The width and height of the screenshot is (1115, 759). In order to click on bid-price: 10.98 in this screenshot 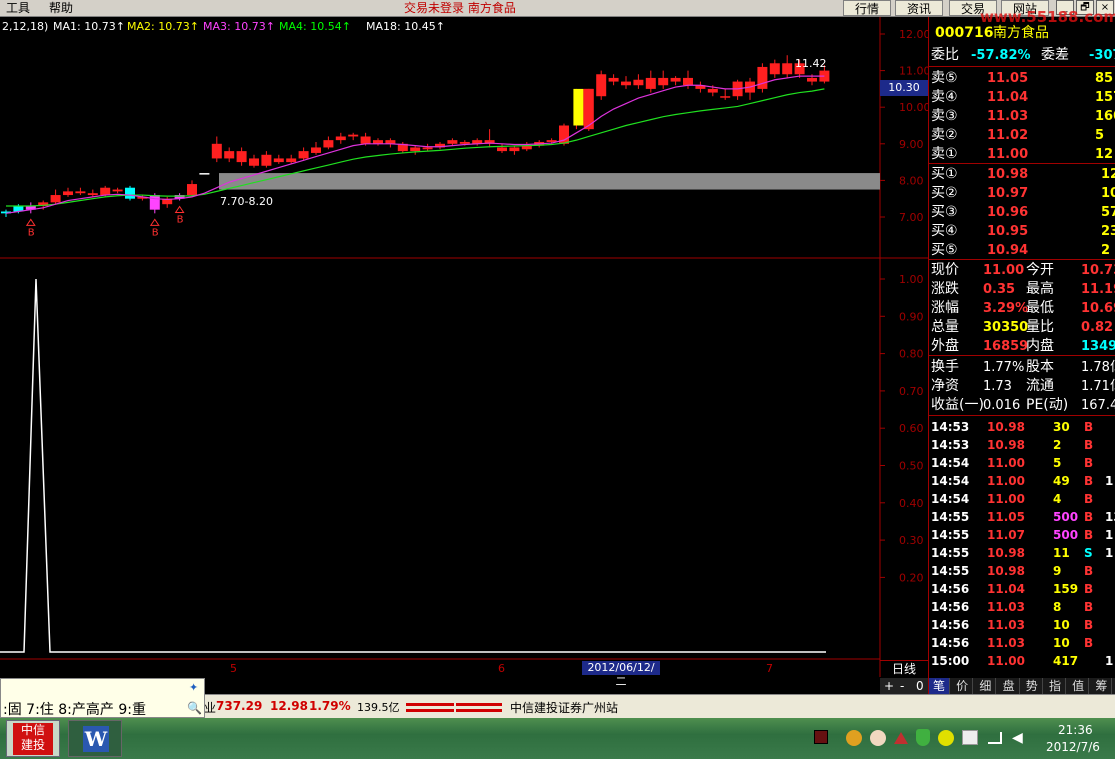, I will do `click(1008, 174)`.